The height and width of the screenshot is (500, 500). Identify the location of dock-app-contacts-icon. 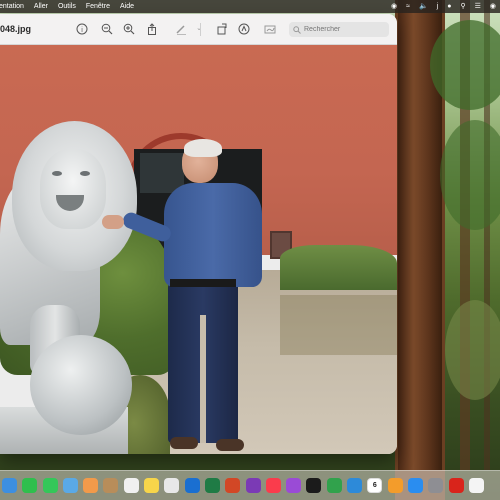
(111, 485).